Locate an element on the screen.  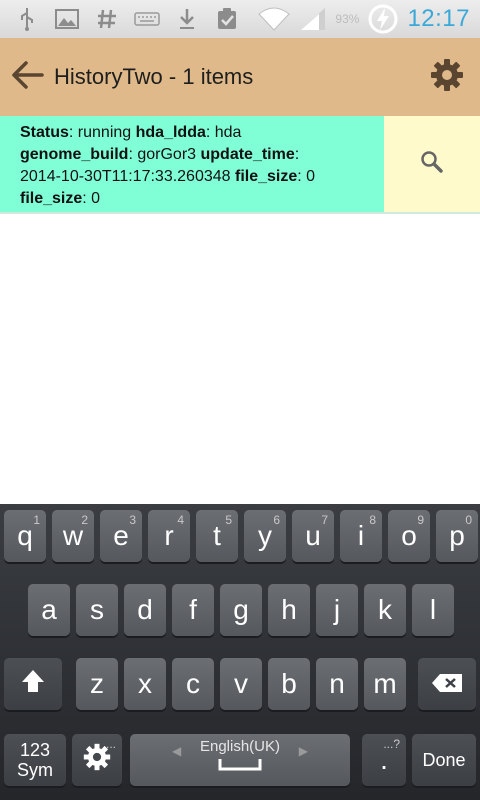
key-j: j is located at coordinates (337, 610).